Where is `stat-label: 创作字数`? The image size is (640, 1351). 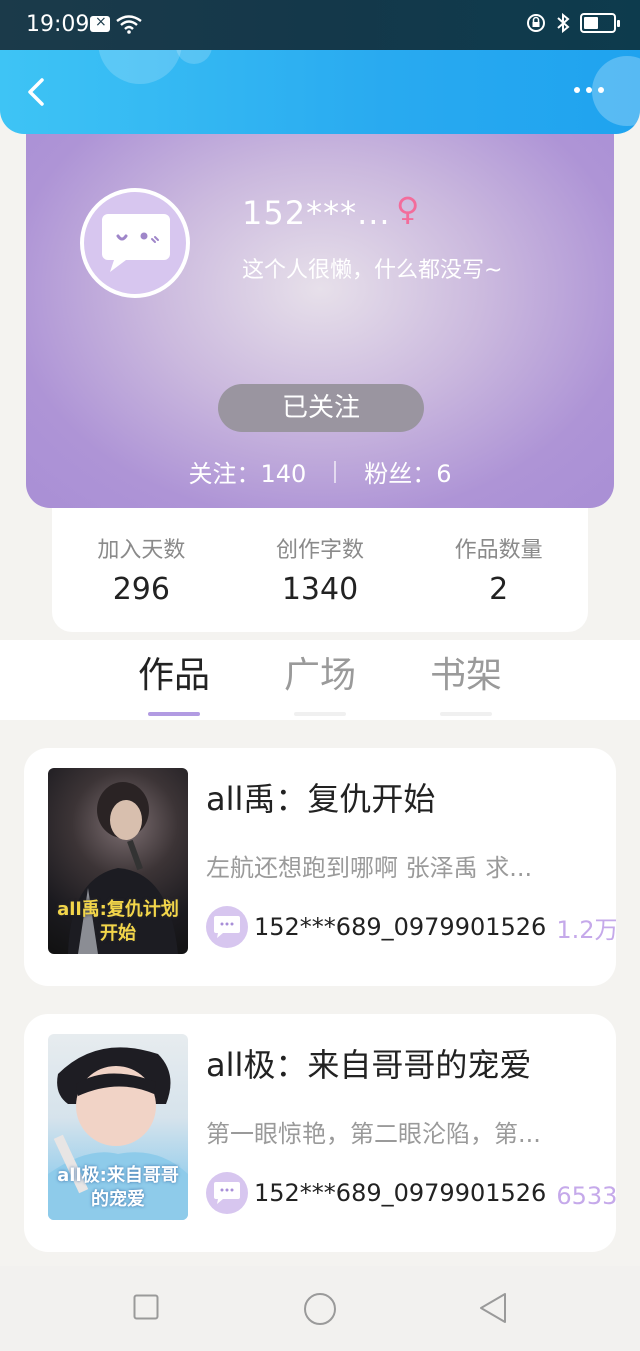
stat-label: 创作字数 is located at coordinates (320, 550).